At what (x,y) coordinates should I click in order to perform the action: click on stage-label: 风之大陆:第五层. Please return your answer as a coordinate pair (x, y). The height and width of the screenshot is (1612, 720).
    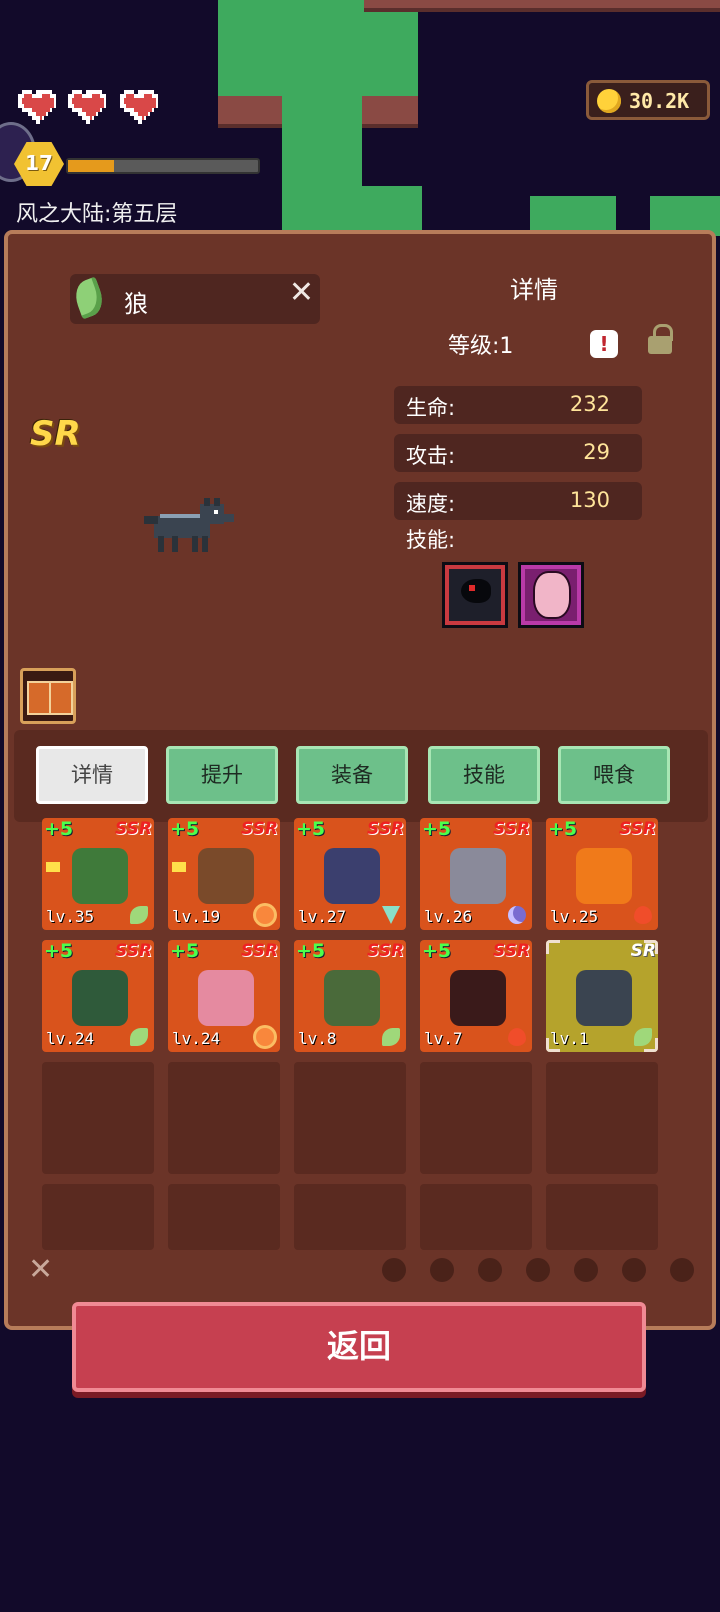
    Looking at the image, I should click on (97, 214).